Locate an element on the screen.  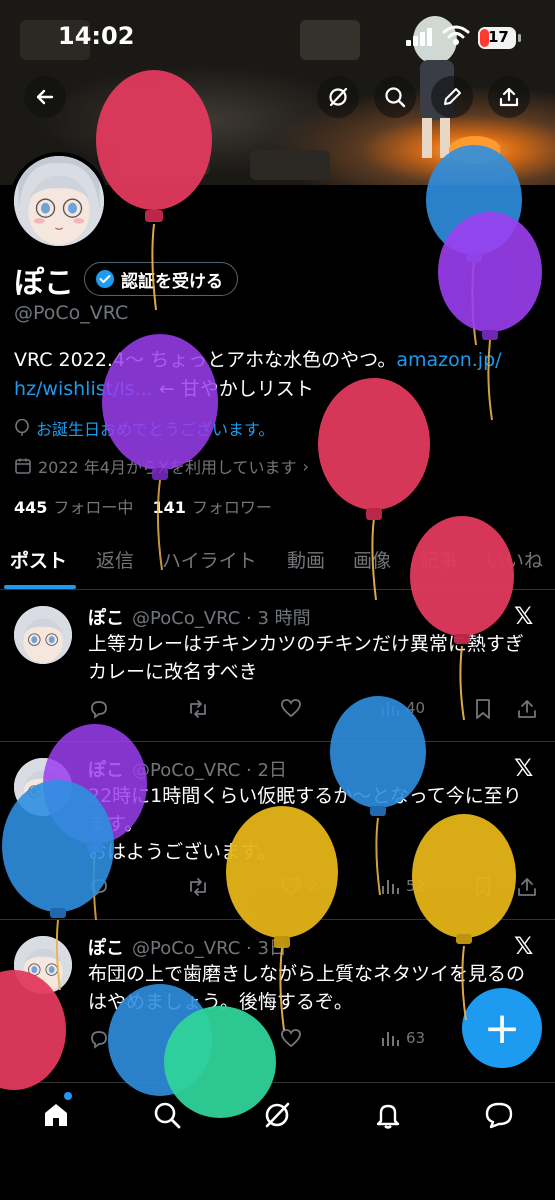
followers-count: 141 is located at coordinates (169, 507).